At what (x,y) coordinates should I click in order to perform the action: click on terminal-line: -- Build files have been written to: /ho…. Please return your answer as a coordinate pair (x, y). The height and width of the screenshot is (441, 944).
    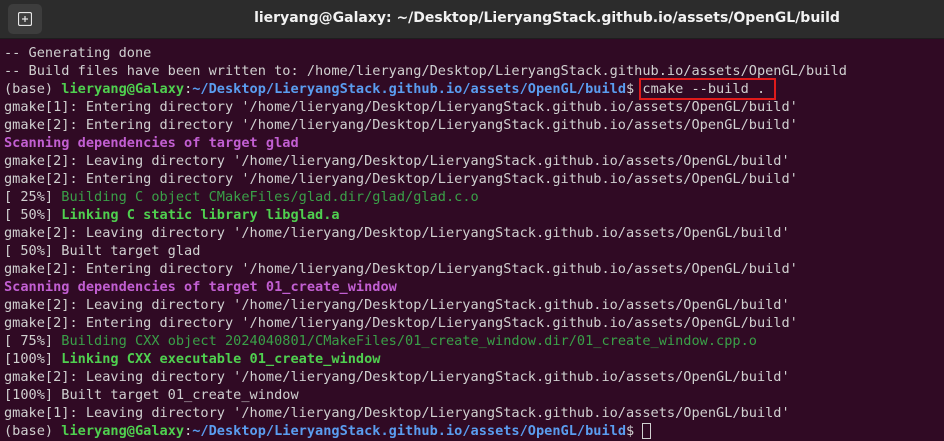
    Looking at the image, I should click on (472, 71).